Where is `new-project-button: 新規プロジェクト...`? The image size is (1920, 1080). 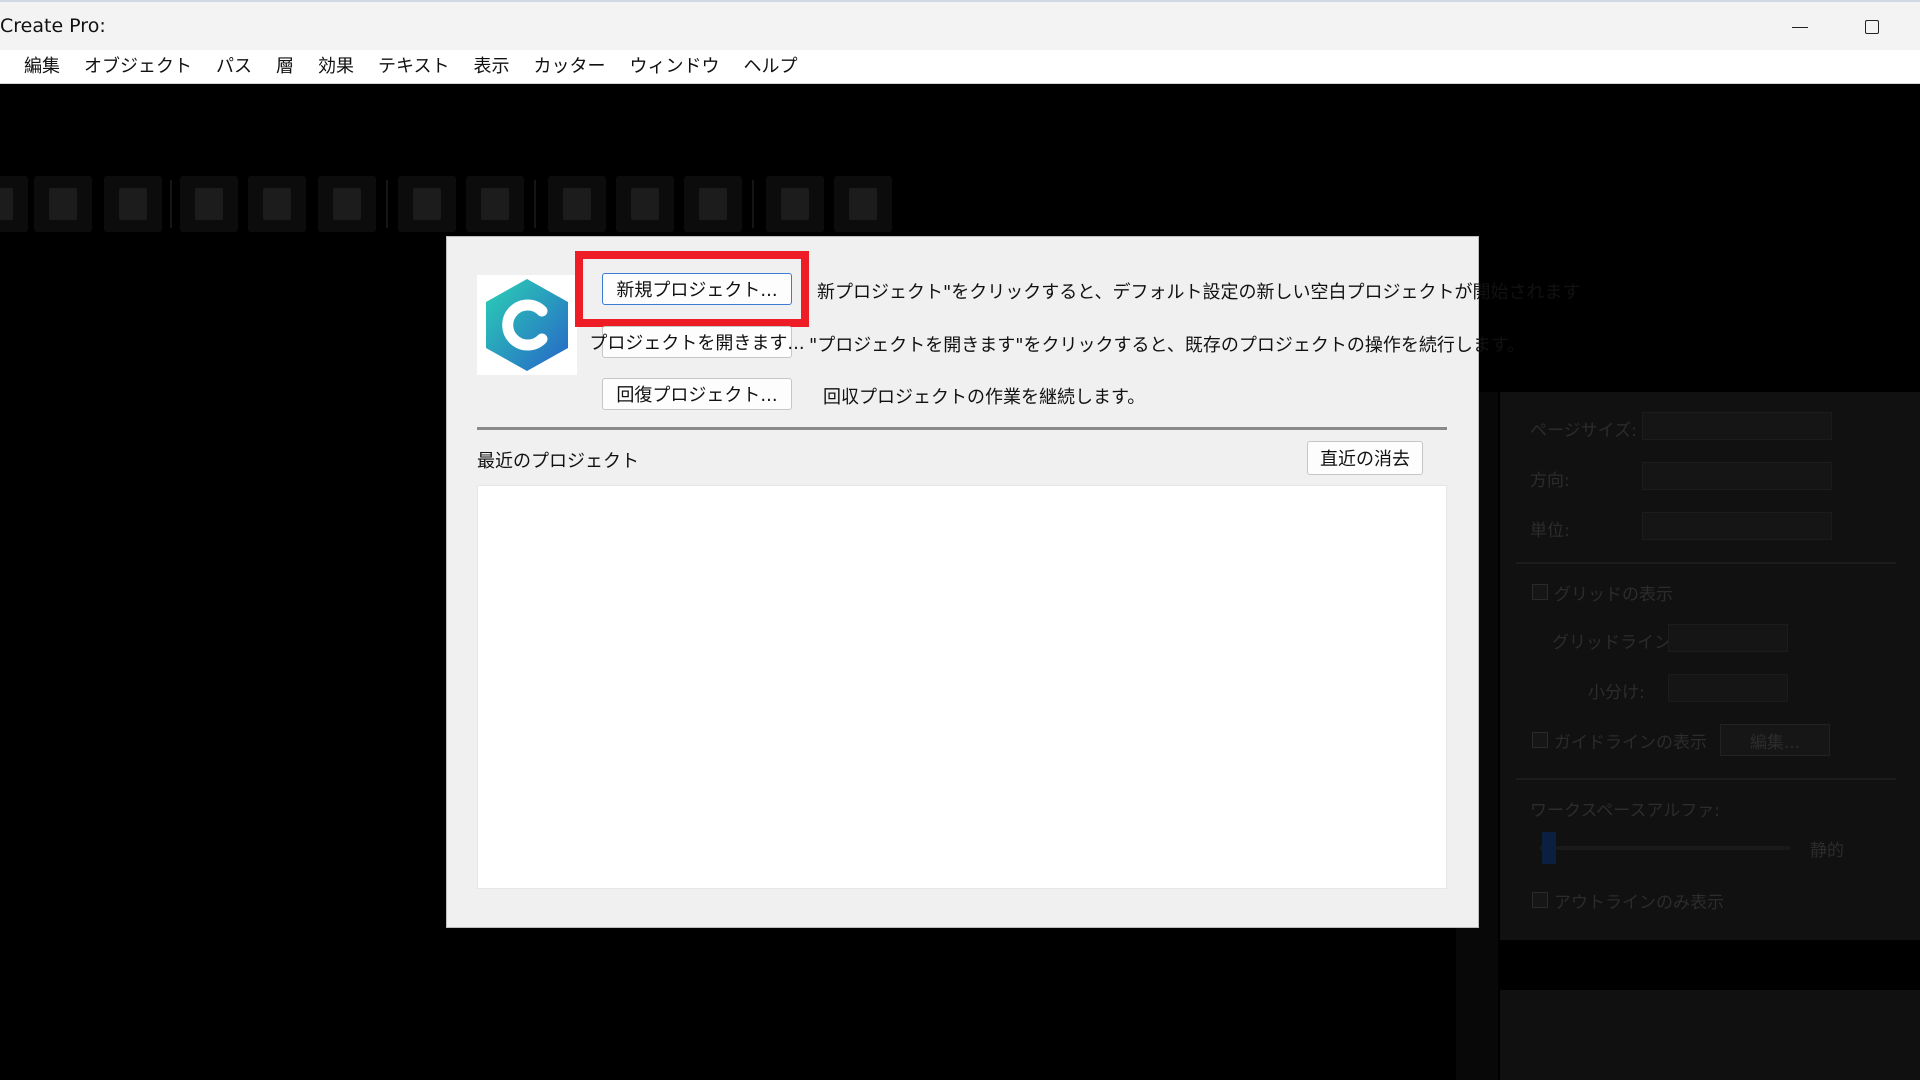
new-project-button: 新規プロジェクト... is located at coordinates (697, 289).